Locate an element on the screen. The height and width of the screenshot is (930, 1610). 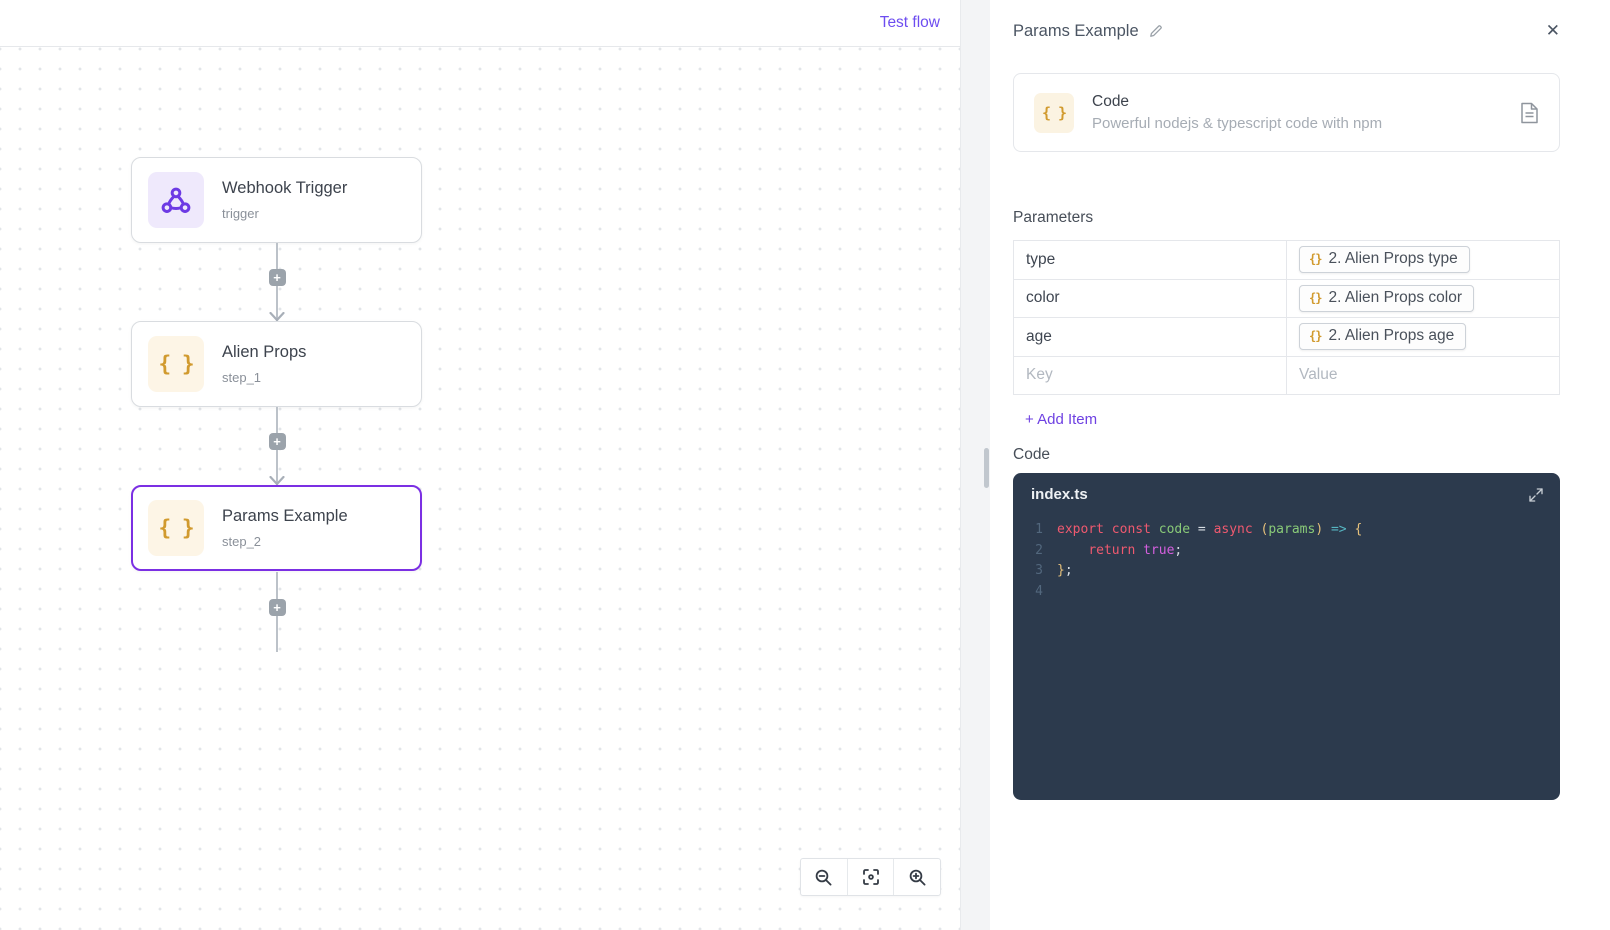
param-value: {} 2. Alien Props color is located at coordinates (1423, 299).